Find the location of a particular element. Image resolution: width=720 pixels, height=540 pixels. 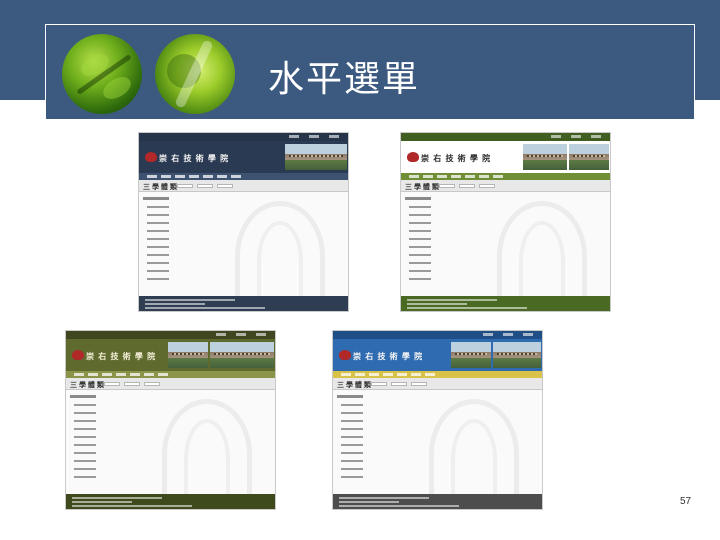

leaf-closeup-image is located at coordinates (195, 74).